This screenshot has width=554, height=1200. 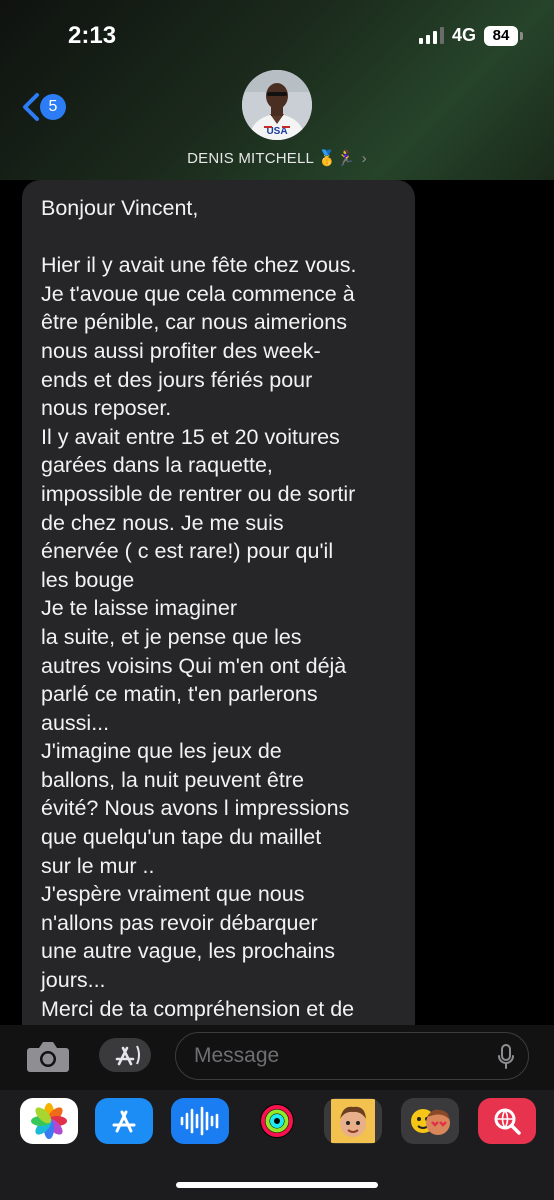 I want to click on activity-app, so click(x=277, y=1121).